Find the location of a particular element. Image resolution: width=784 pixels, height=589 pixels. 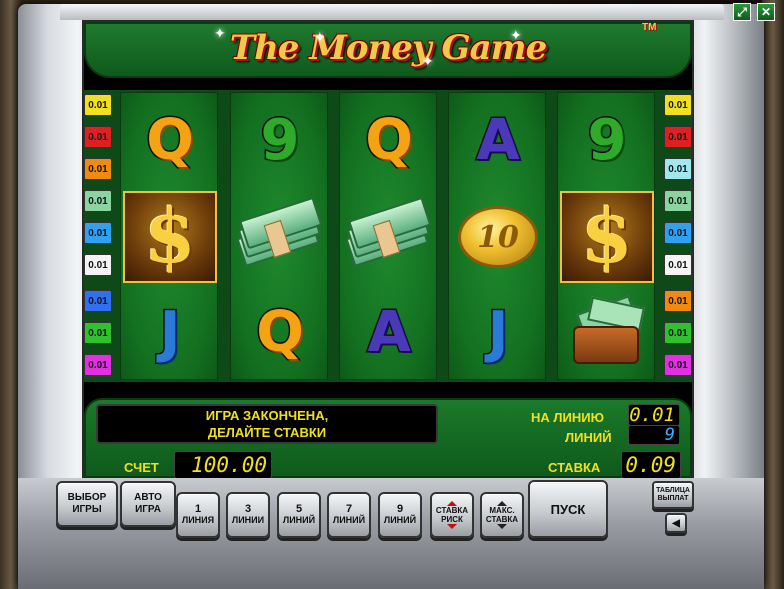

fullscreen-button: ⤢ is located at coordinates (742, 12).